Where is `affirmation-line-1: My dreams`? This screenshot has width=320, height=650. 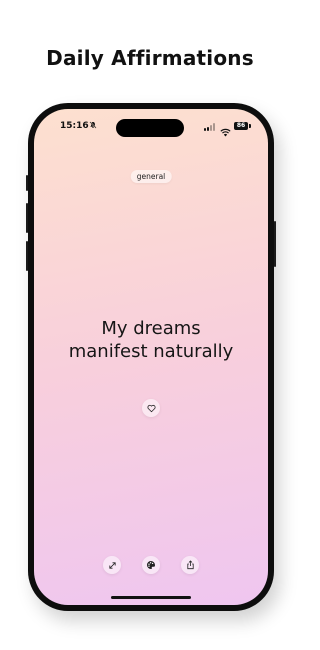
affirmation-line-1: My dreams is located at coordinates (151, 328).